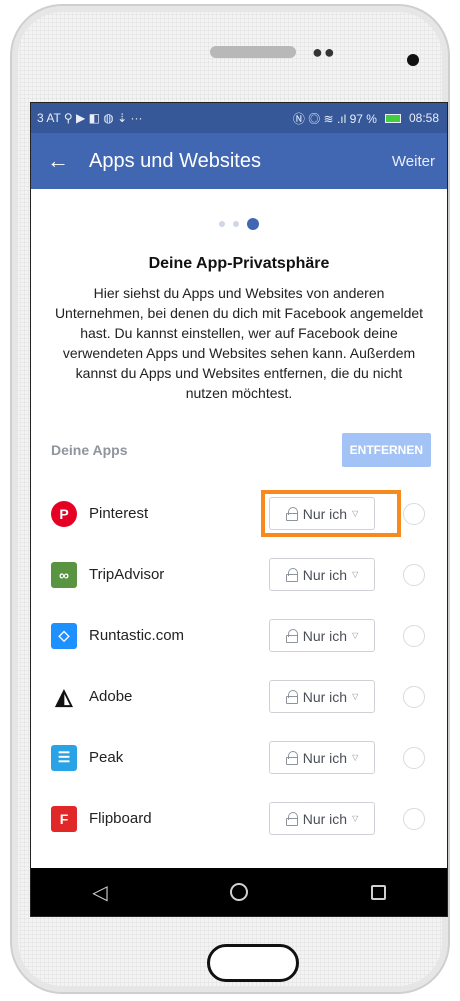 The height and width of the screenshot is (1001, 460). What do you see at coordinates (239, 757) in the screenshot?
I see `app-row-peak: ☰ Peak Nur ich ▽` at bounding box center [239, 757].